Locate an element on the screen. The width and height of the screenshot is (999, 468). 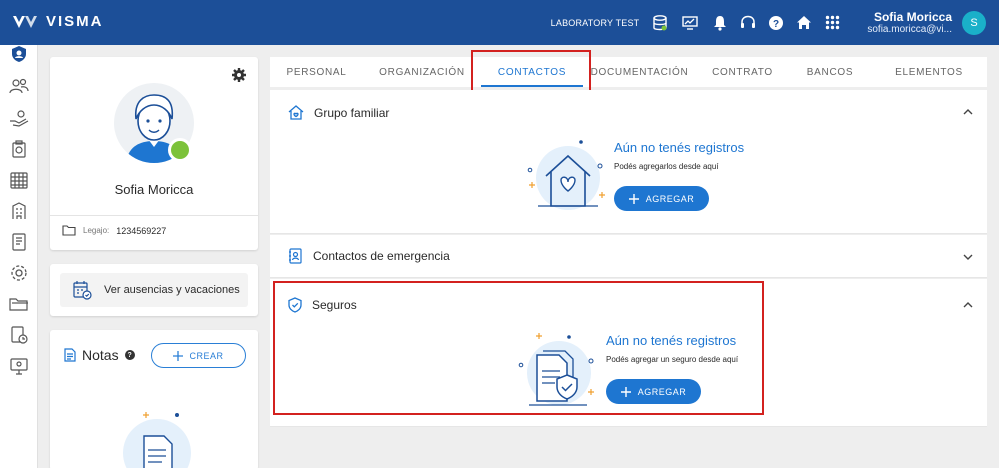
environment-label: LABORATORY TEST is located at coordinates (595, 22).